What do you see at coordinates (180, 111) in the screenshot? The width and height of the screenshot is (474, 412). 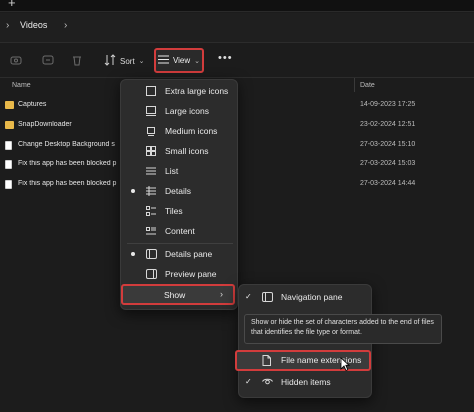 I see `menu-item-large-icons: Large icons` at bounding box center [180, 111].